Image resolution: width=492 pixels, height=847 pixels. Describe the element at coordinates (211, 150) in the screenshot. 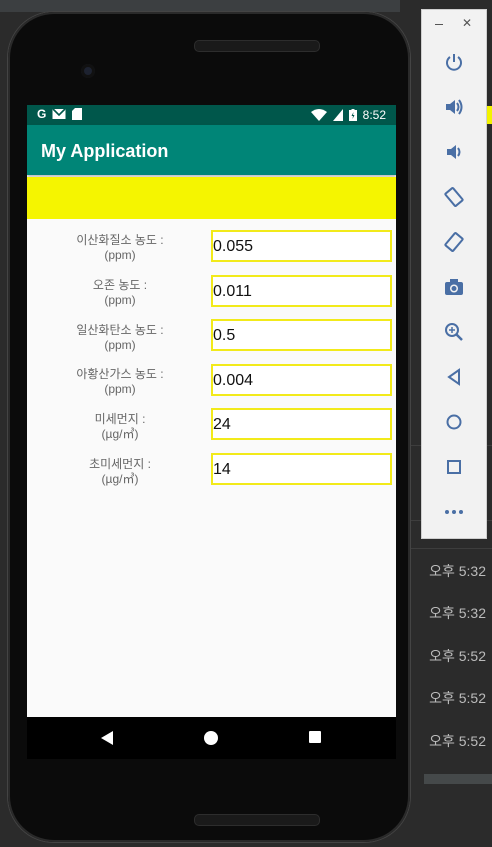

I see `app-bar: My Application` at that location.